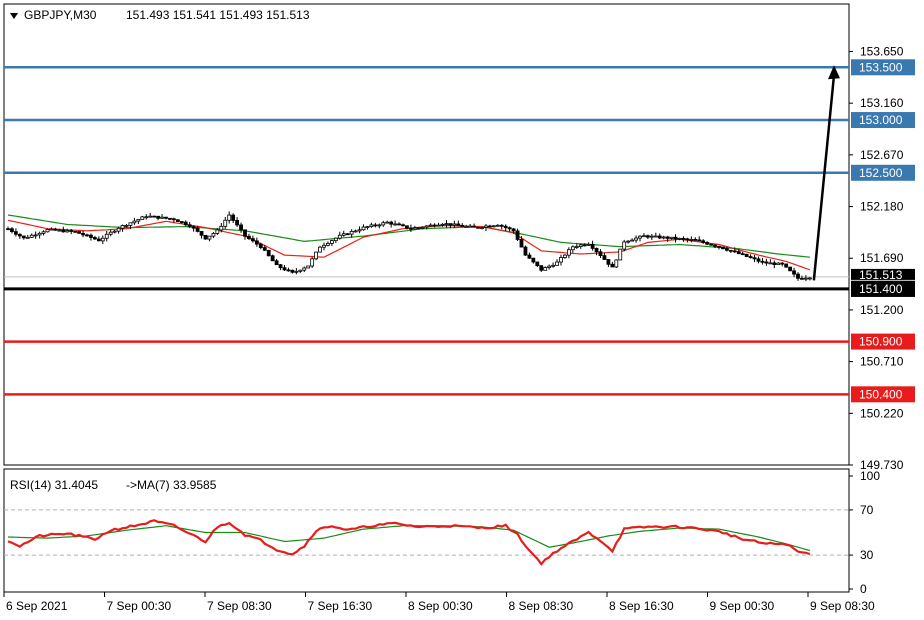  I want to click on rsi-tick-label: 0, so click(863, 589).